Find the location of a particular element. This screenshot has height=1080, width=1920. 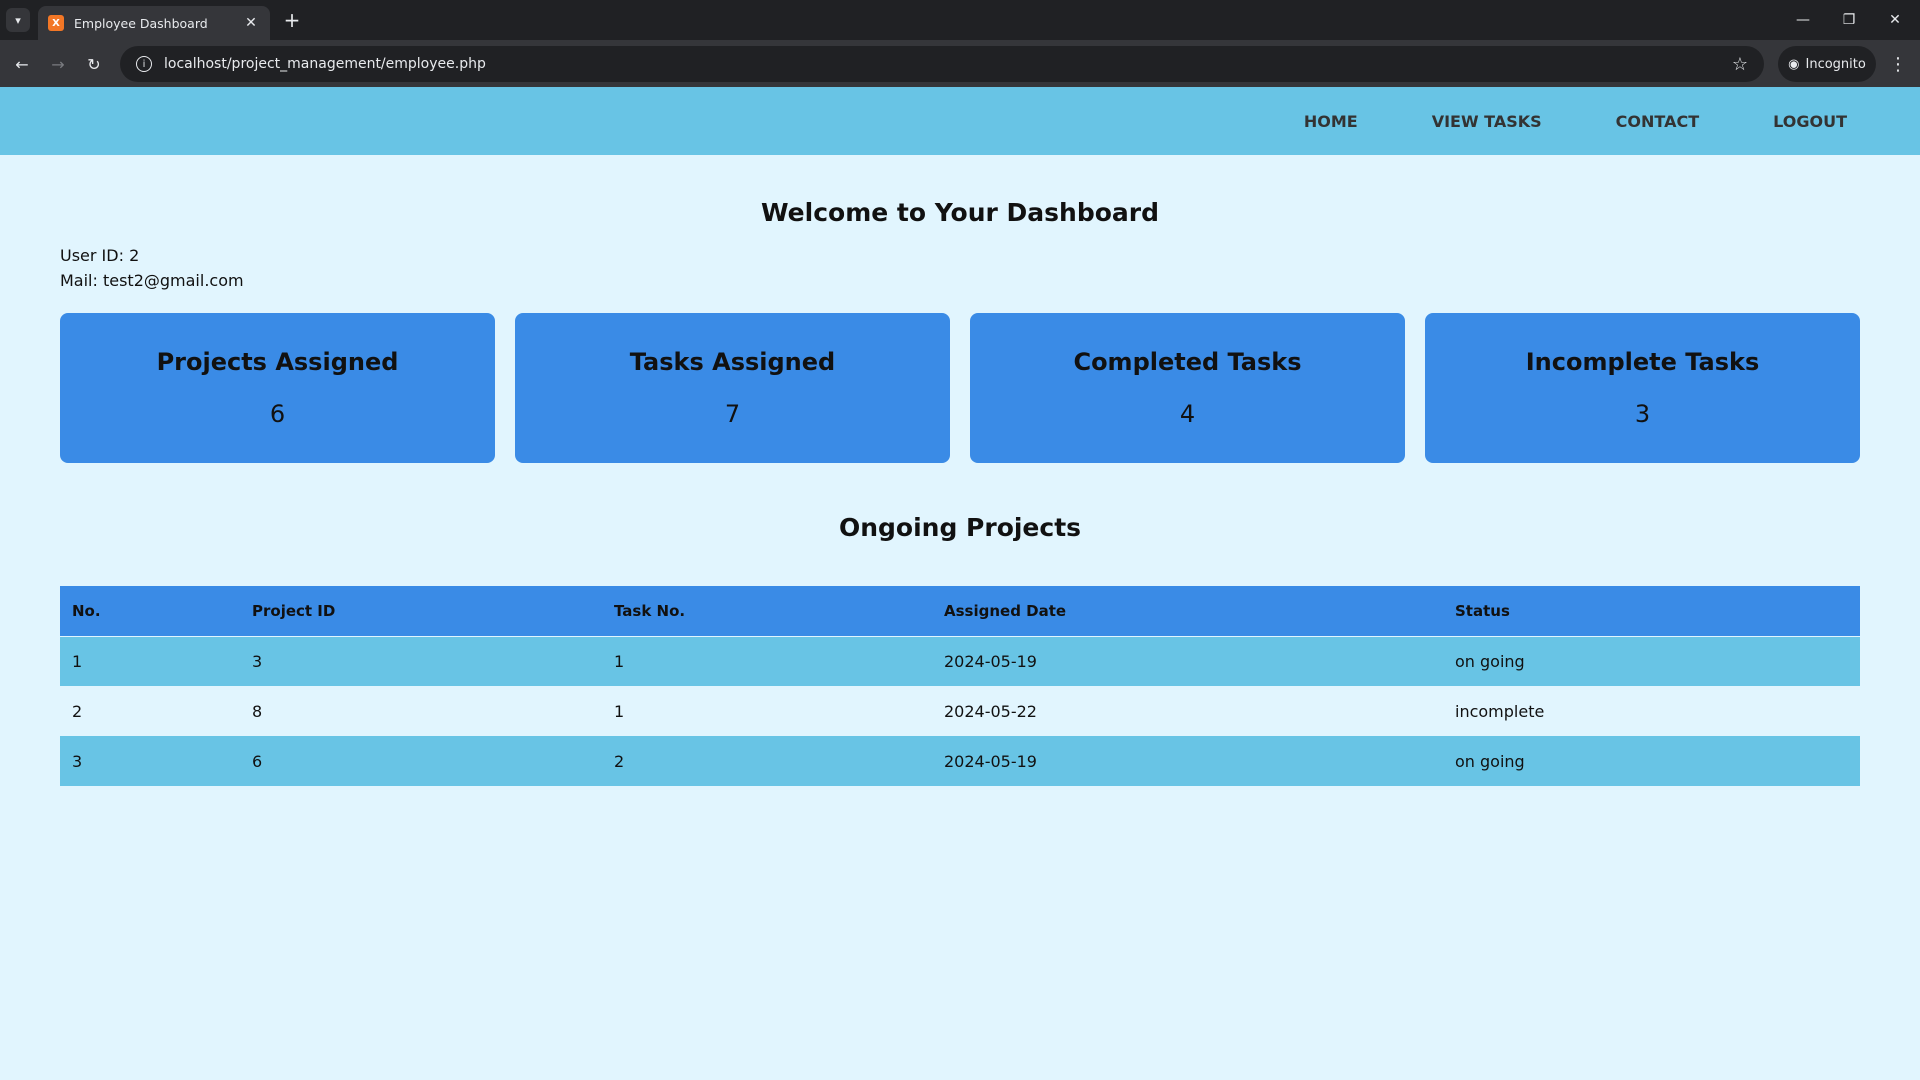

card-title: Completed Tasks is located at coordinates (1187, 362).